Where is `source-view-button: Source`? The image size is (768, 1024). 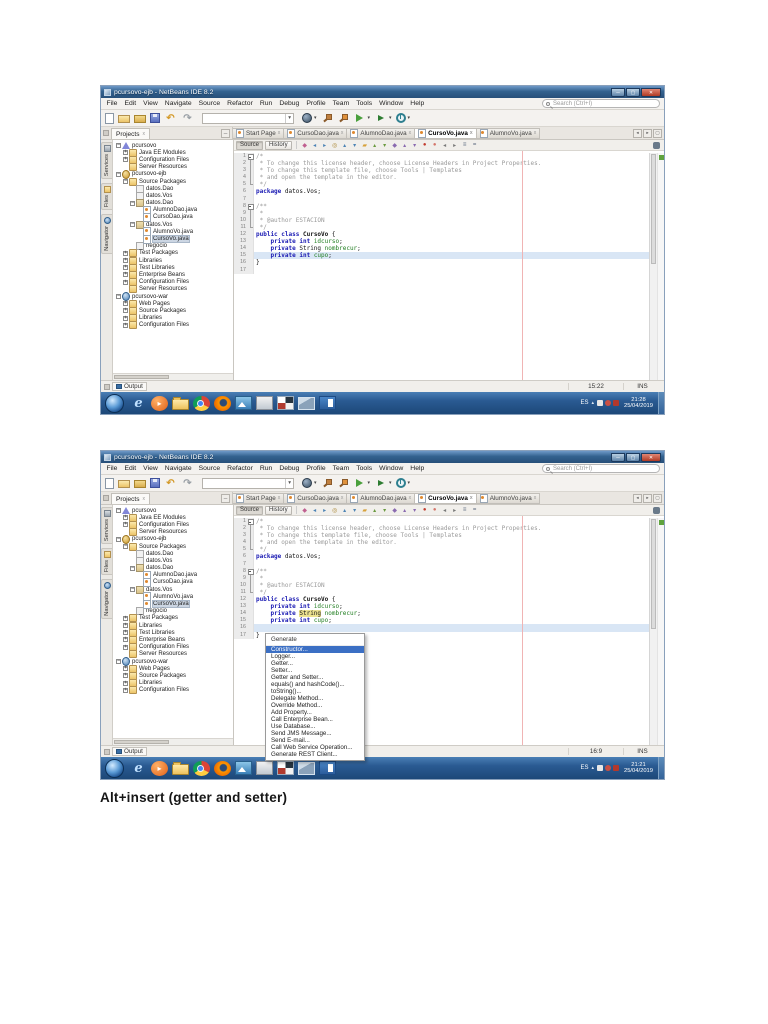 source-view-button: Source is located at coordinates (250, 510).